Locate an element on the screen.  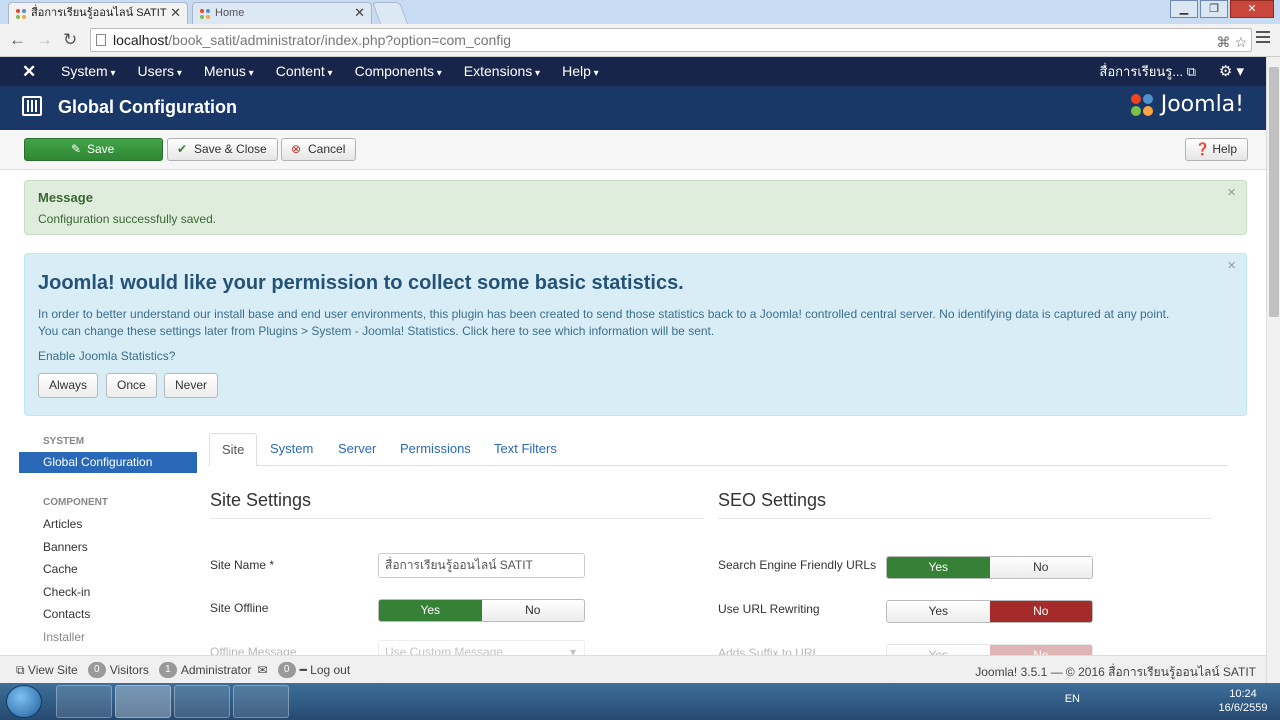
tab-permissions: Permissions is located at coordinates (435, 449).